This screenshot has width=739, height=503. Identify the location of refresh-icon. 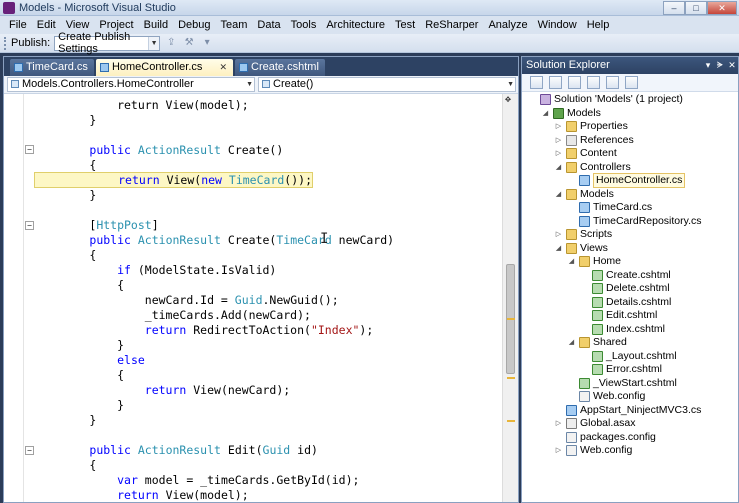
(574, 82).